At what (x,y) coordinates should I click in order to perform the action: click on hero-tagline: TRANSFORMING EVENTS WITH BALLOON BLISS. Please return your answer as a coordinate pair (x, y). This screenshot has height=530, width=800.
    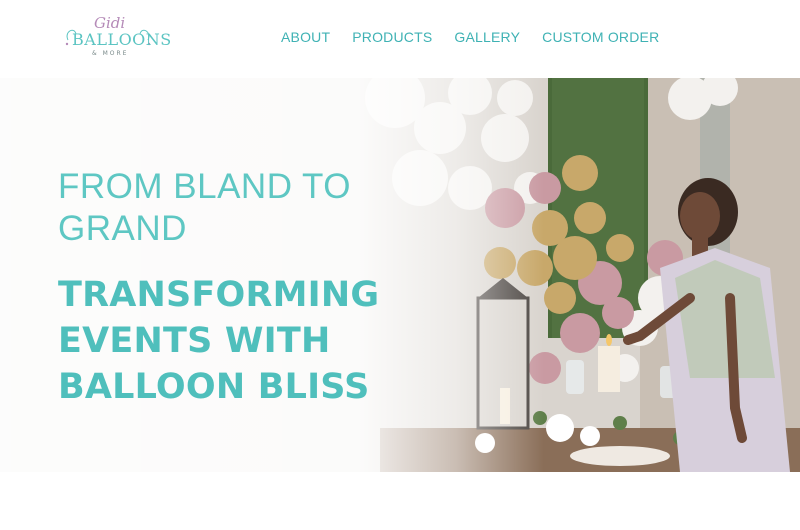
    Looking at the image, I should click on (219, 341).